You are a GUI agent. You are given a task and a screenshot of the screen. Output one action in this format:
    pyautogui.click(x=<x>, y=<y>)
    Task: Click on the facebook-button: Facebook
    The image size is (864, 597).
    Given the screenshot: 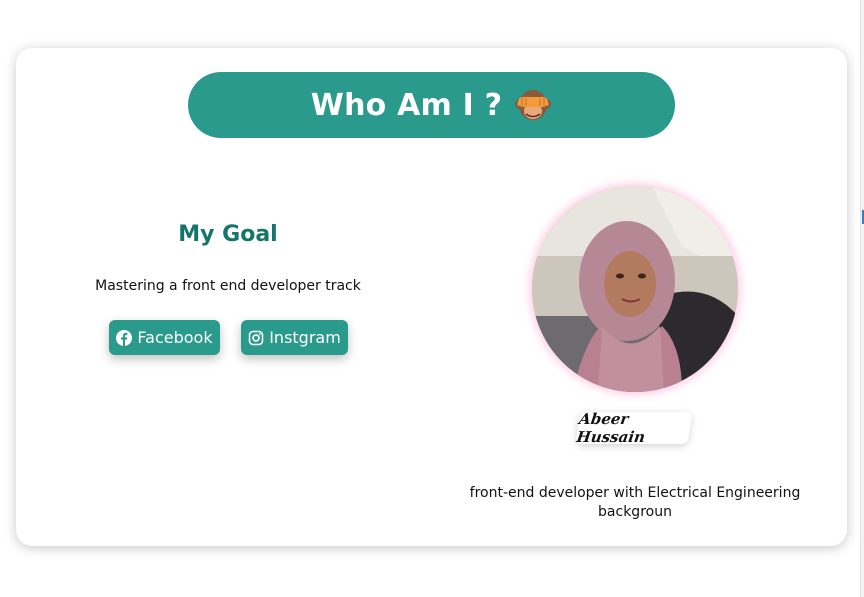 What is the action you would take?
    pyautogui.click(x=164, y=337)
    